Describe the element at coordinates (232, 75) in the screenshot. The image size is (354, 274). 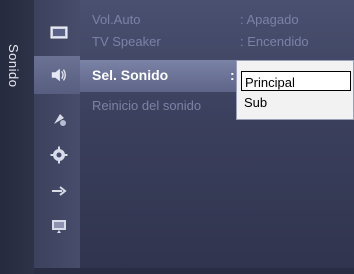
I see `menu-item-value: :` at that location.